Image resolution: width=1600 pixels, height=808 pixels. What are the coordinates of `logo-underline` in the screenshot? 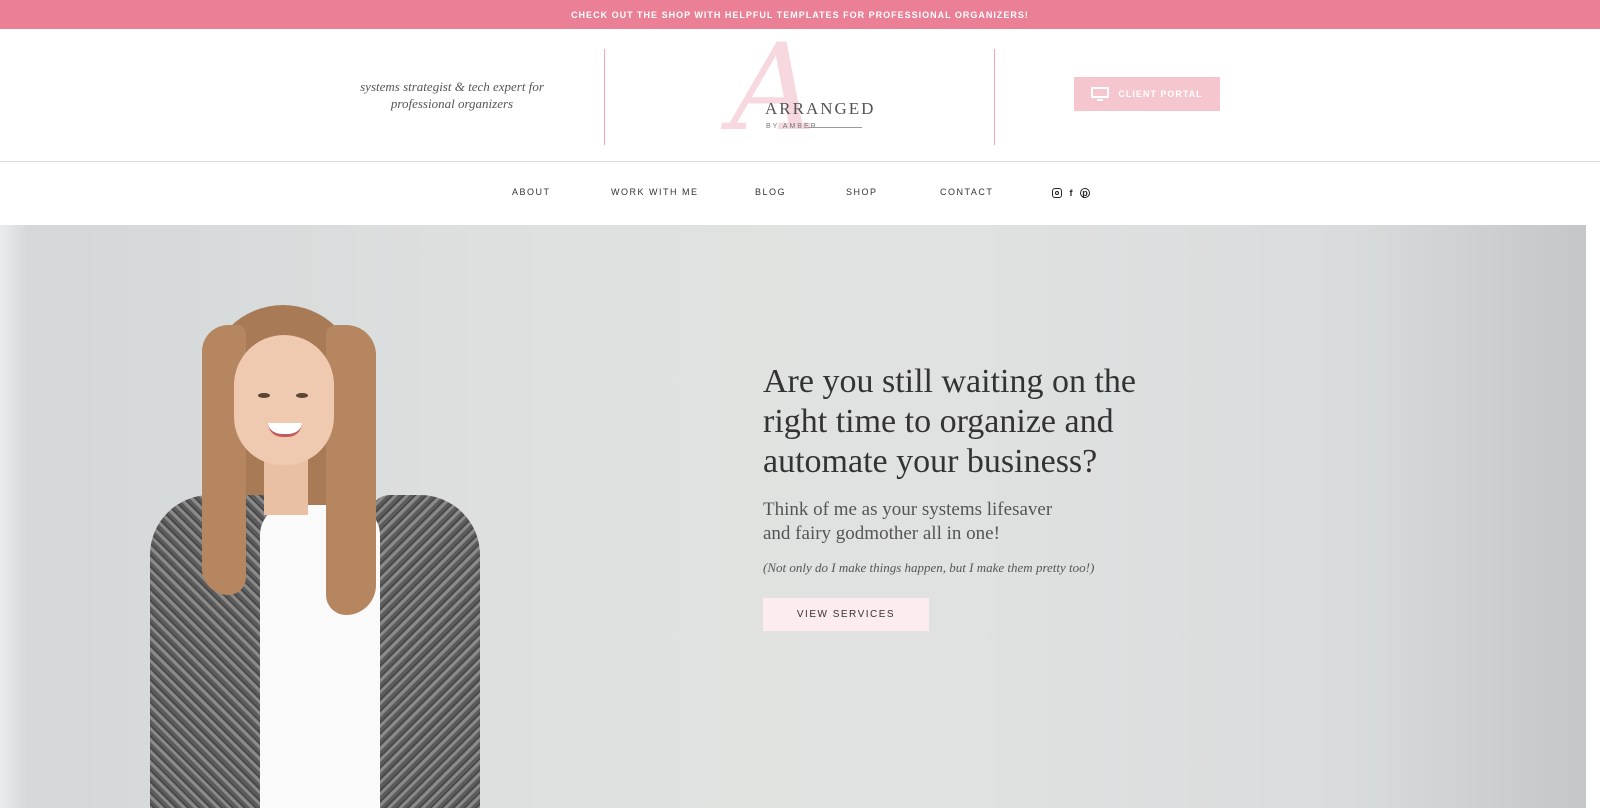 It's located at (835, 127).